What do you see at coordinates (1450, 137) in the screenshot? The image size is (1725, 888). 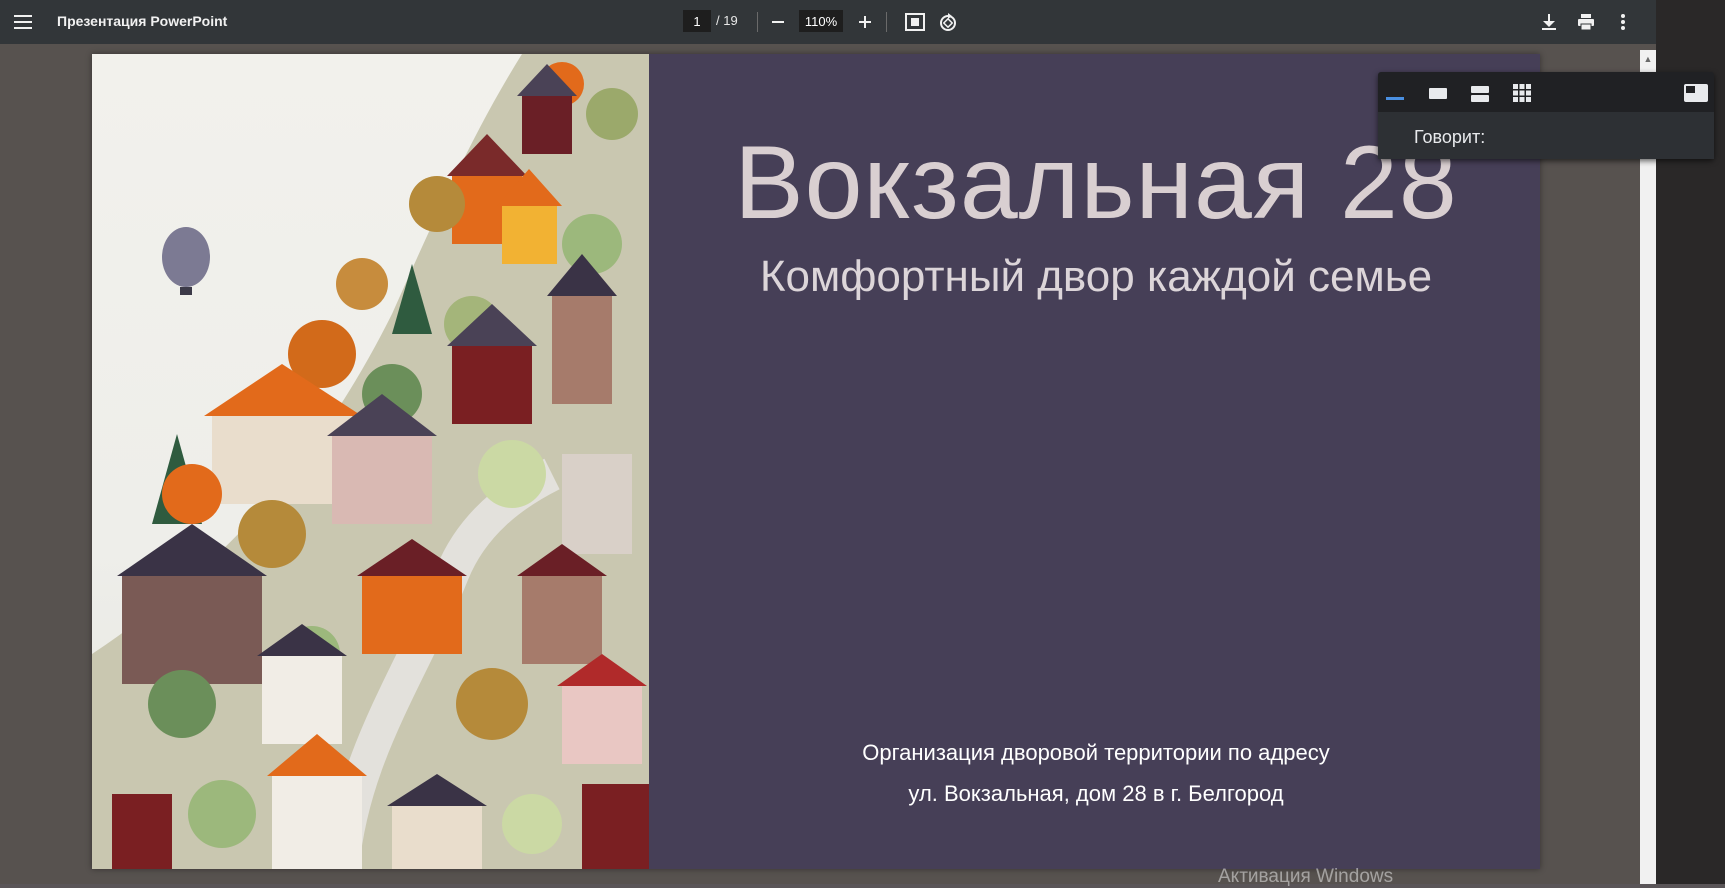 I see `speaking-label: Говорит:` at bounding box center [1450, 137].